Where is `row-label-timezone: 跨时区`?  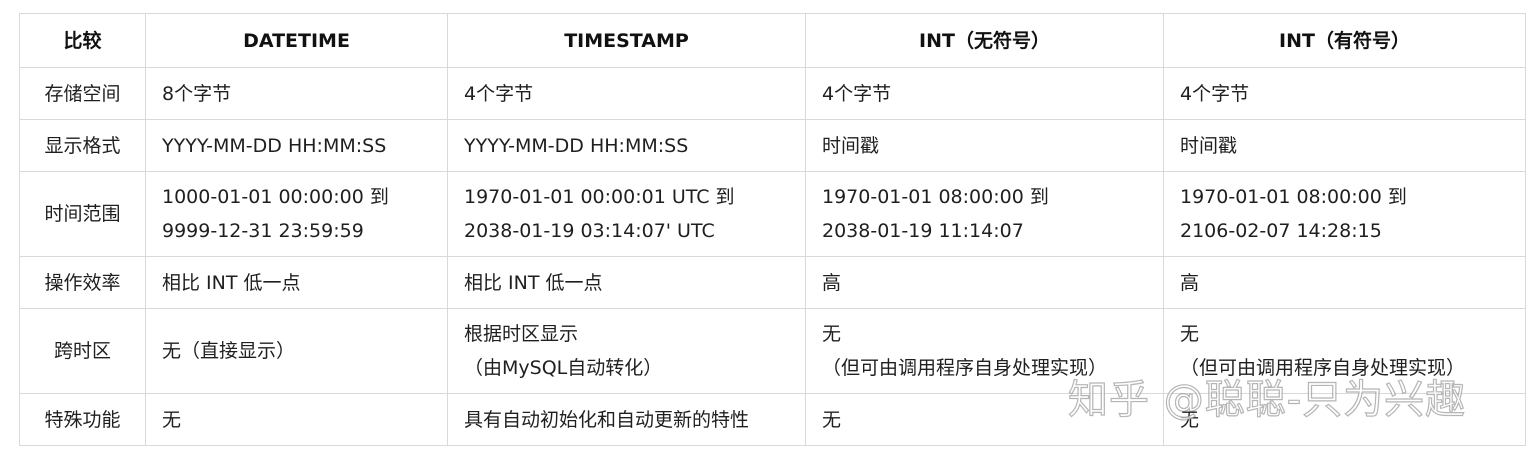
row-label-timezone: 跨时区 is located at coordinates (82, 351).